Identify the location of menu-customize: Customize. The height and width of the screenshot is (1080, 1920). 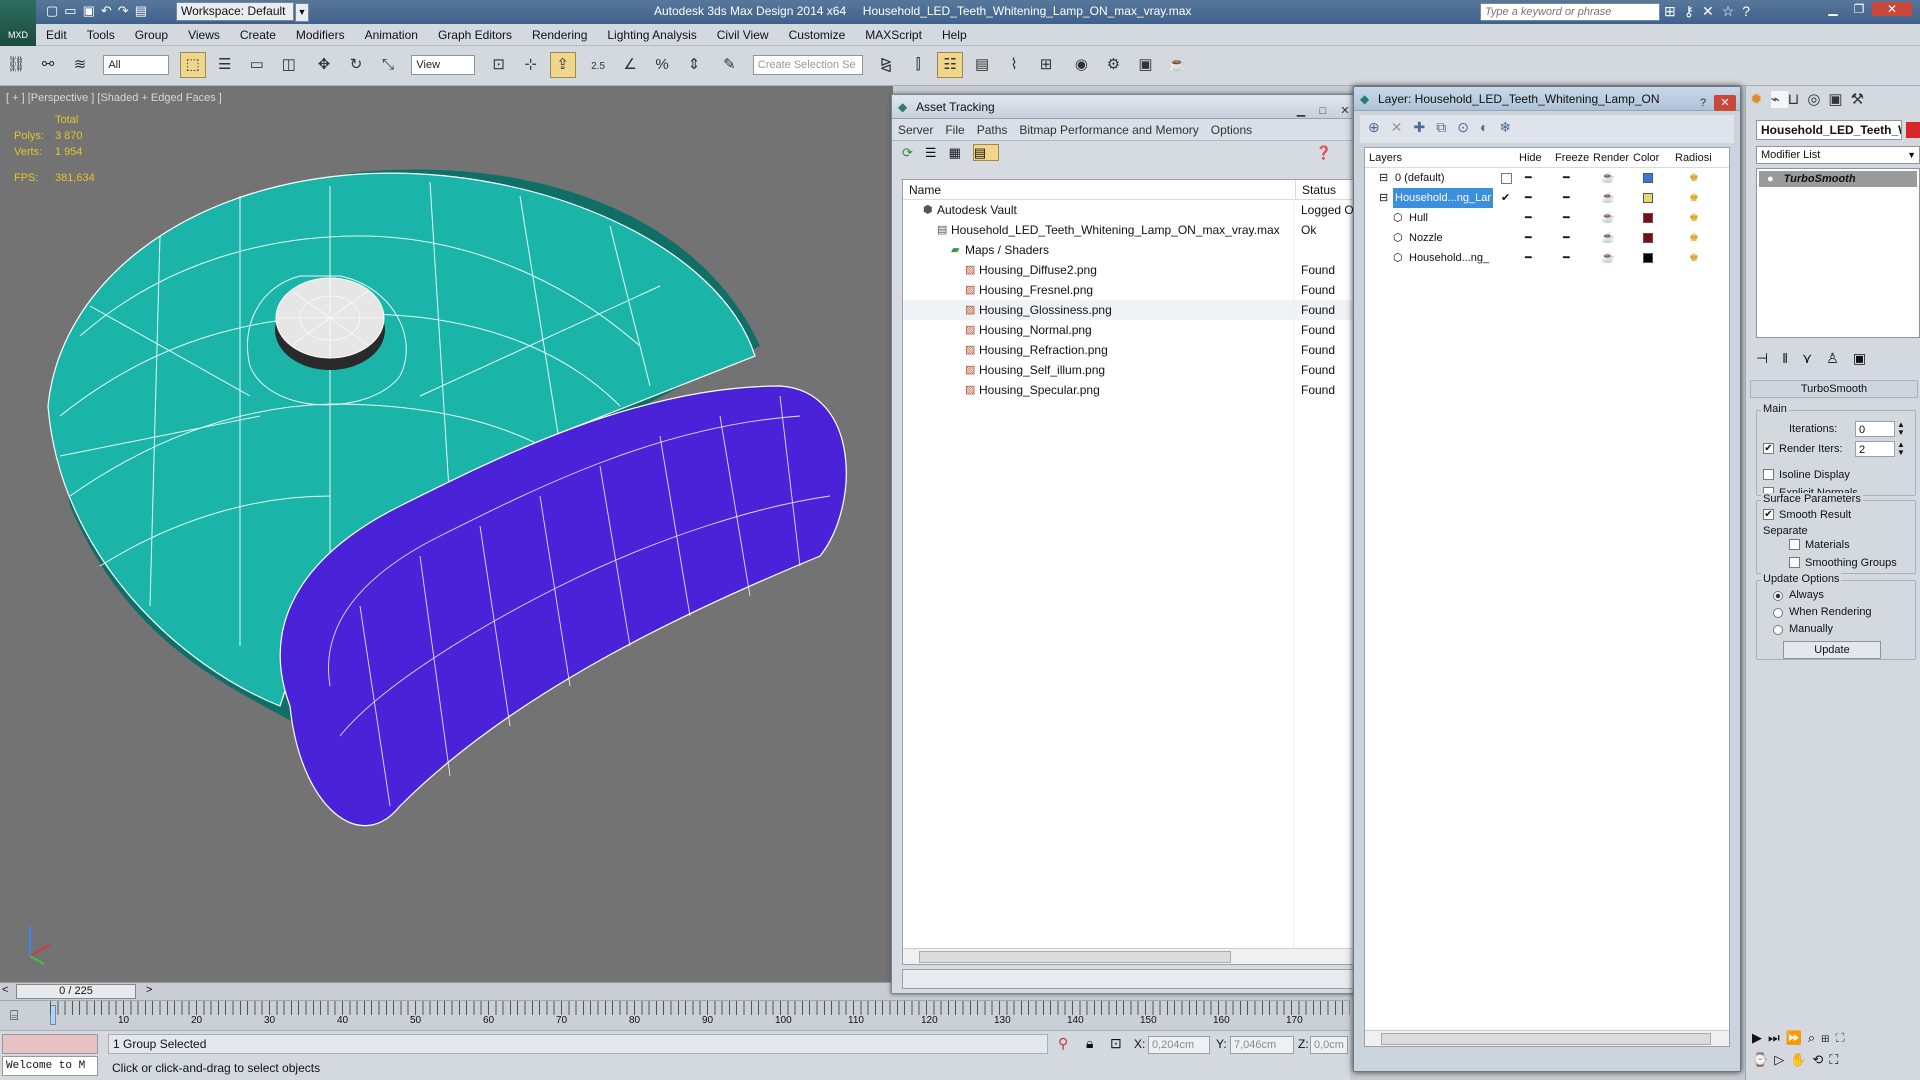
(817, 35).